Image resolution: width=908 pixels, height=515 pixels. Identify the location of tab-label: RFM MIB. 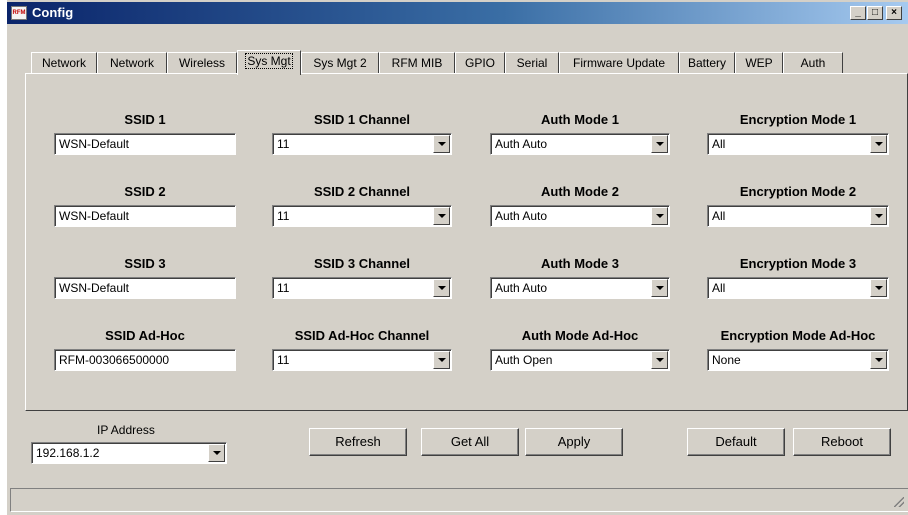
(417, 63).